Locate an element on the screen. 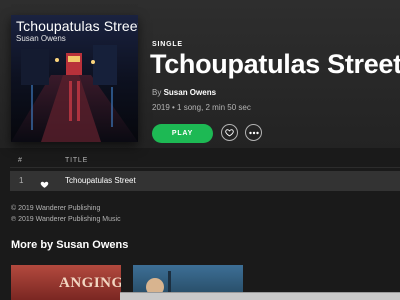  by-prefix: By is located at coordinates (157, 92).